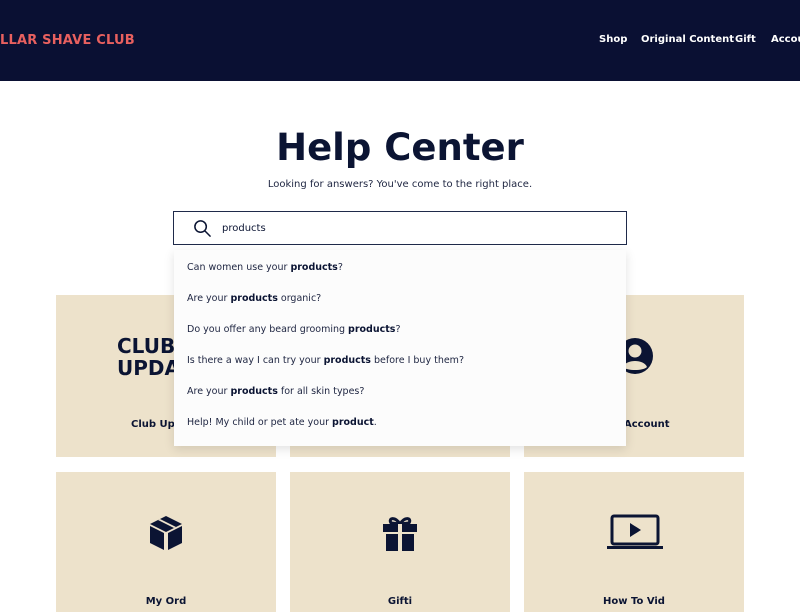  Describe the element at coordinates (265, 267) in the screenshot. I see `suggestion-item: Can women use your products?` at that location.